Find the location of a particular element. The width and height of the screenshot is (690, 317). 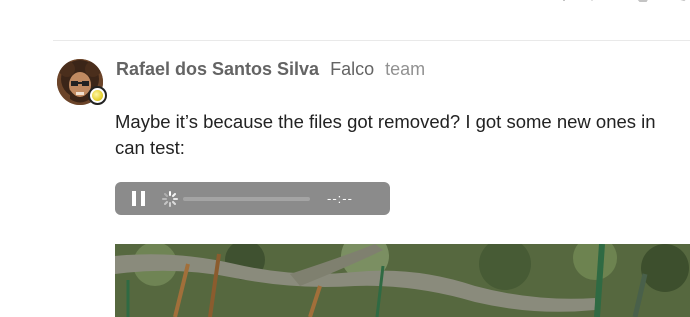

post-body-line-2: can test: is located at coordinates (150, 147).